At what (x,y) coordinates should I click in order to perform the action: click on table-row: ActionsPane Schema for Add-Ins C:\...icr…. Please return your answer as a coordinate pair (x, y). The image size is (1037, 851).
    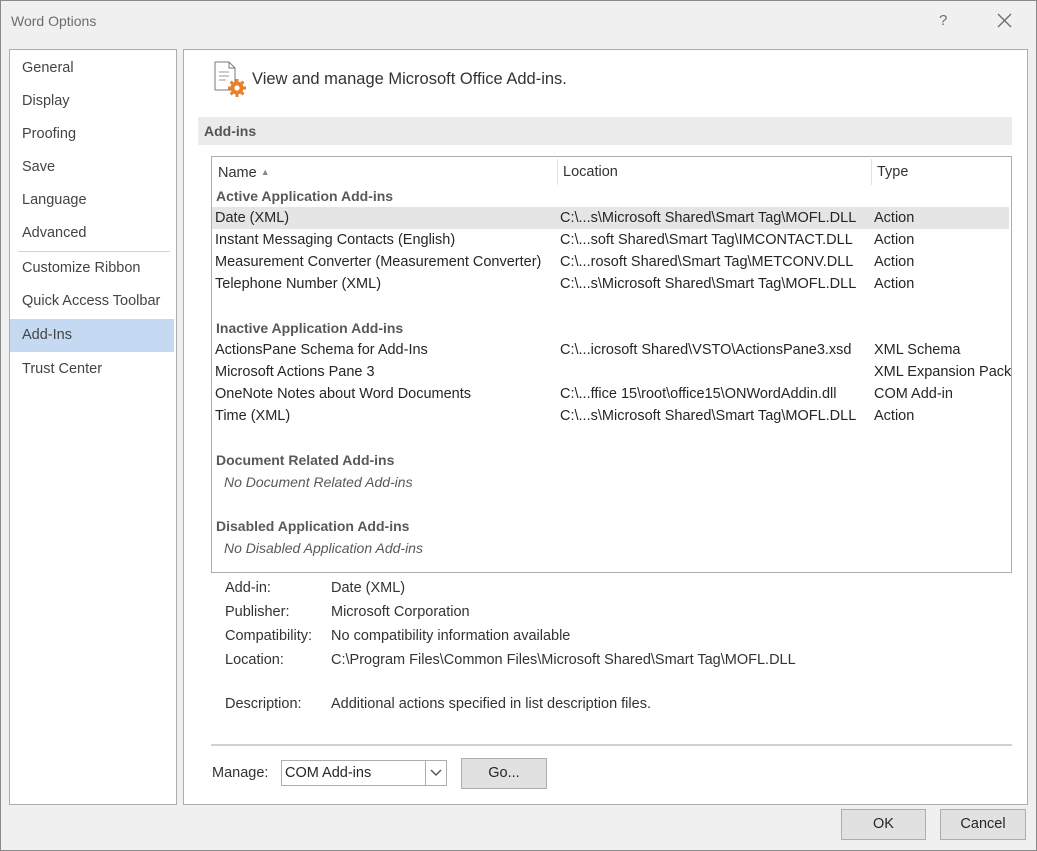
    Looking at the image, I should click on (610, 350).